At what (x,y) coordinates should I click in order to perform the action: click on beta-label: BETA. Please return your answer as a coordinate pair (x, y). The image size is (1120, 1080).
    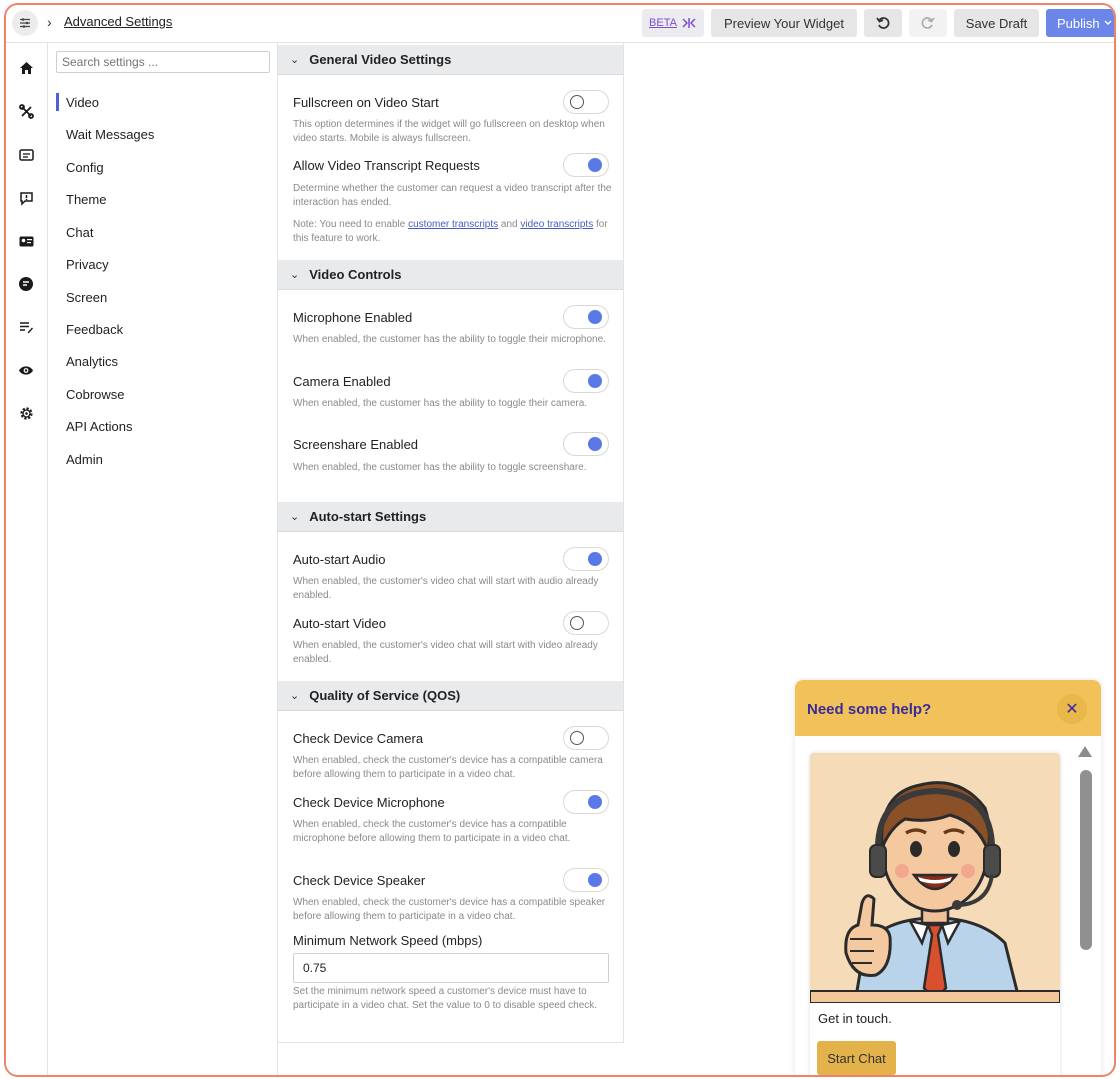
    Looking at the image, I should click on (663, 23).